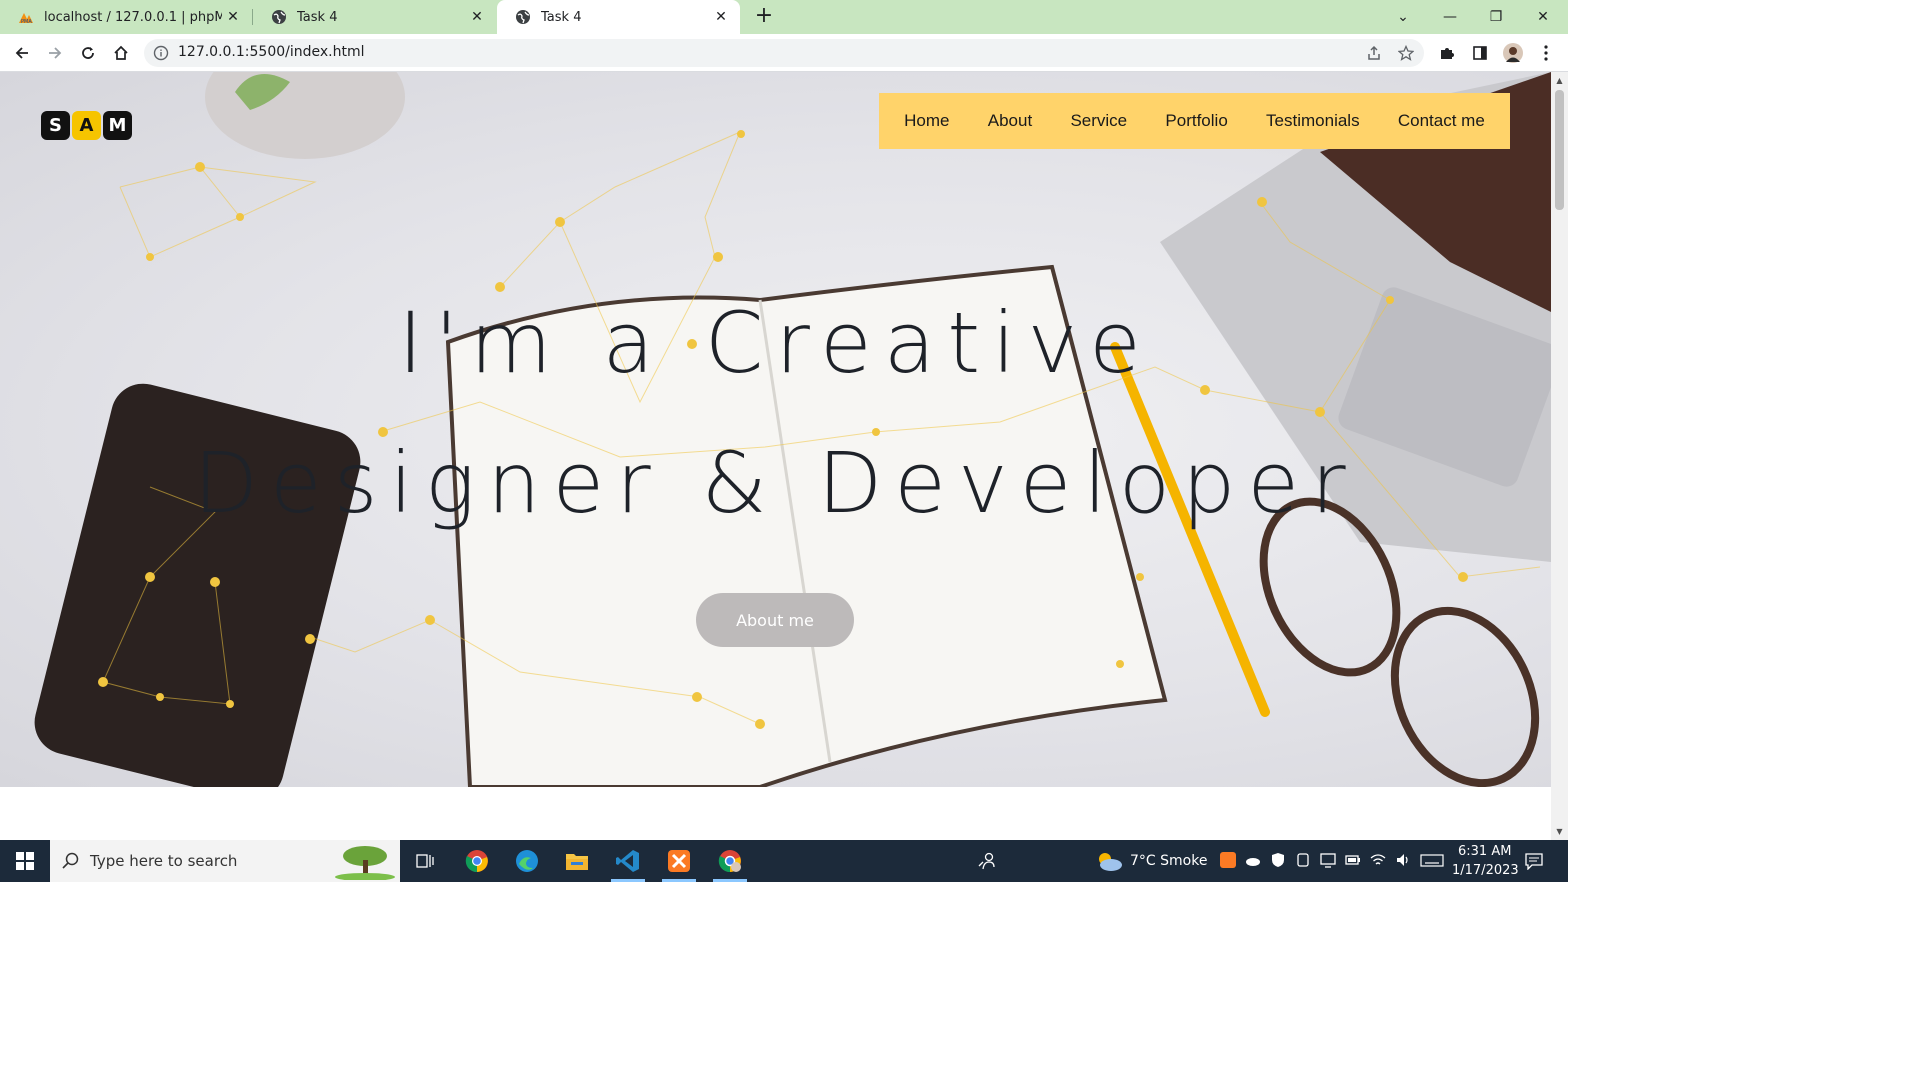 This screenshot has height=1080, width=1920. I want to click on system-tray-icons, so click(1332, 860).